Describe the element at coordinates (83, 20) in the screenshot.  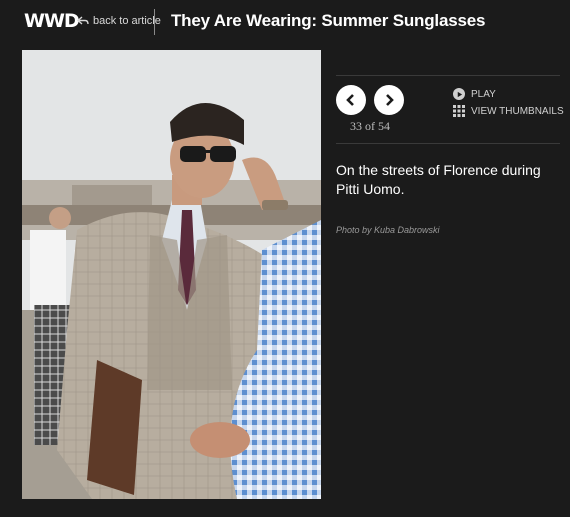
I see `back-arrow-icon` at that location.